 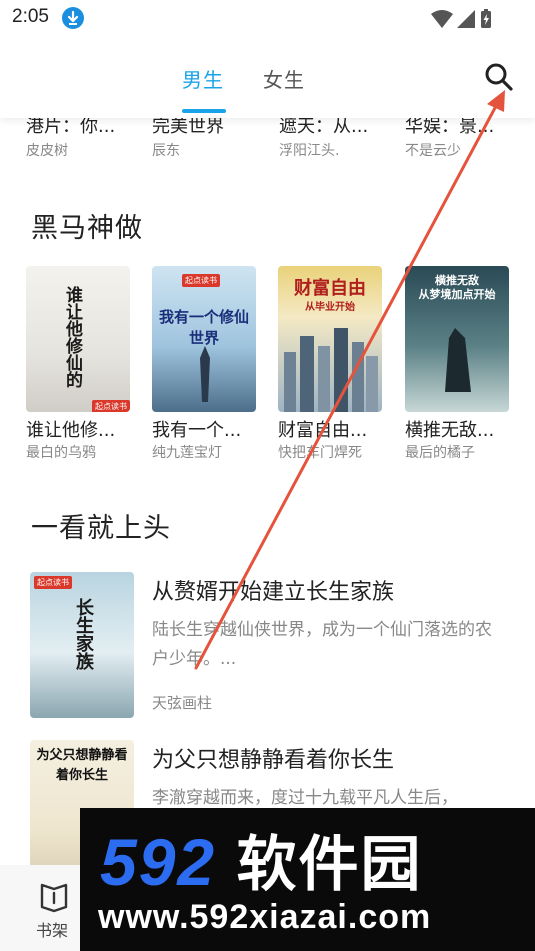 What do you see at coordinates (499, 77) in the screenshot?
I see `search-icon` at bounding box center [499, 77].